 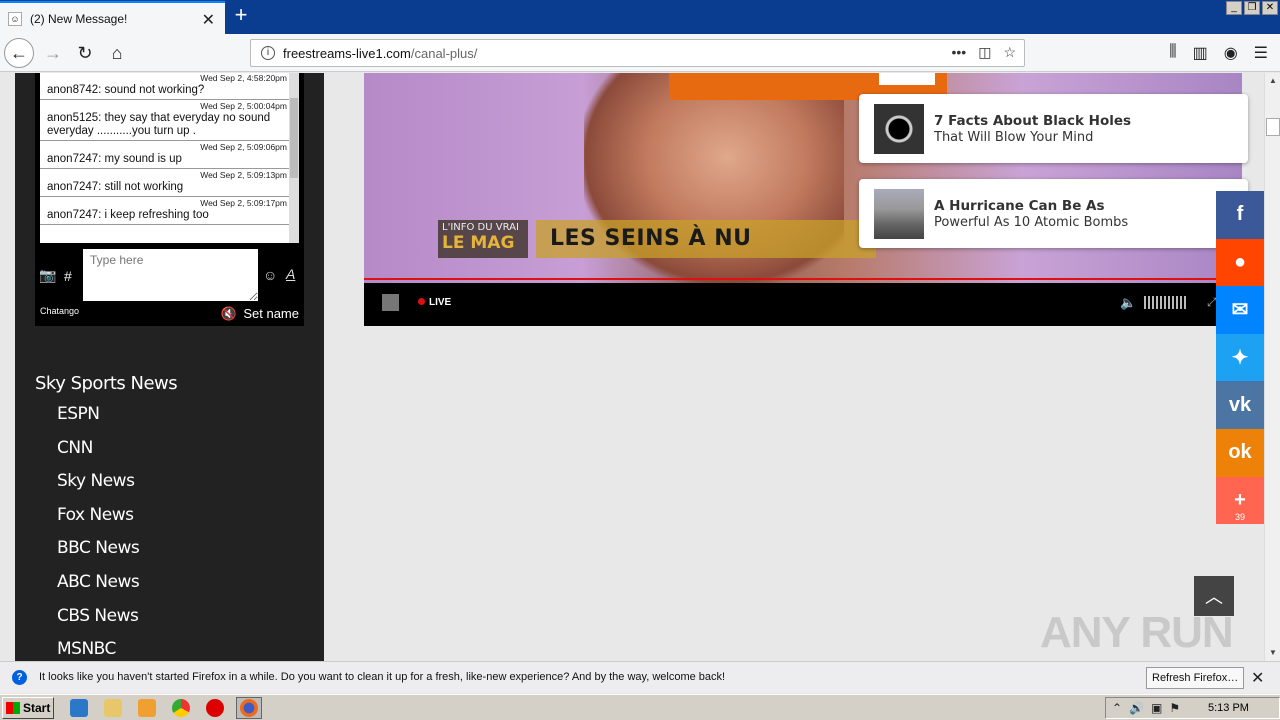 I want to click on vk-icon: vk, so click(x=1240, y=404).